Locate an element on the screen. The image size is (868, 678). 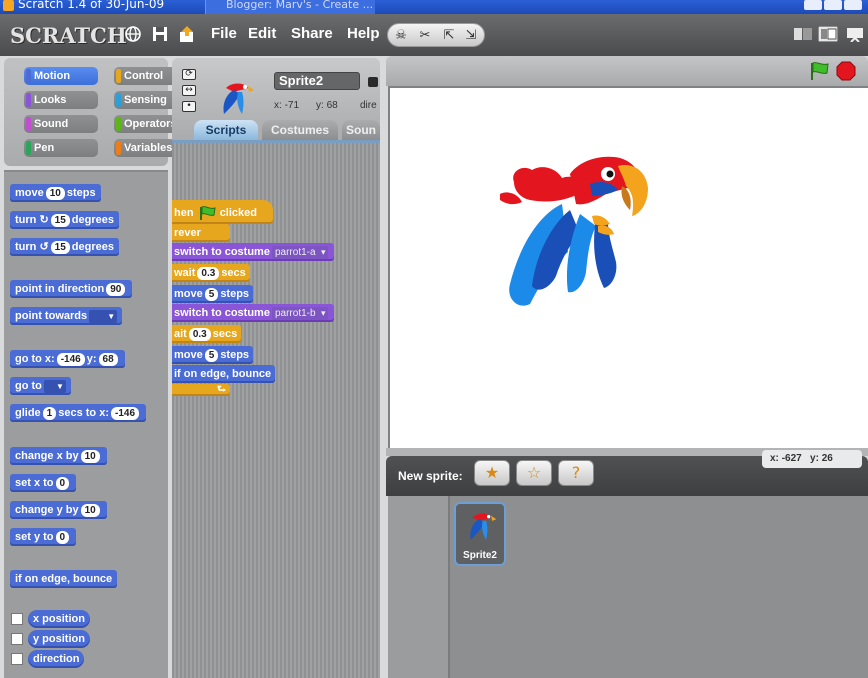
save-icon is located at coordinates (160, 34).